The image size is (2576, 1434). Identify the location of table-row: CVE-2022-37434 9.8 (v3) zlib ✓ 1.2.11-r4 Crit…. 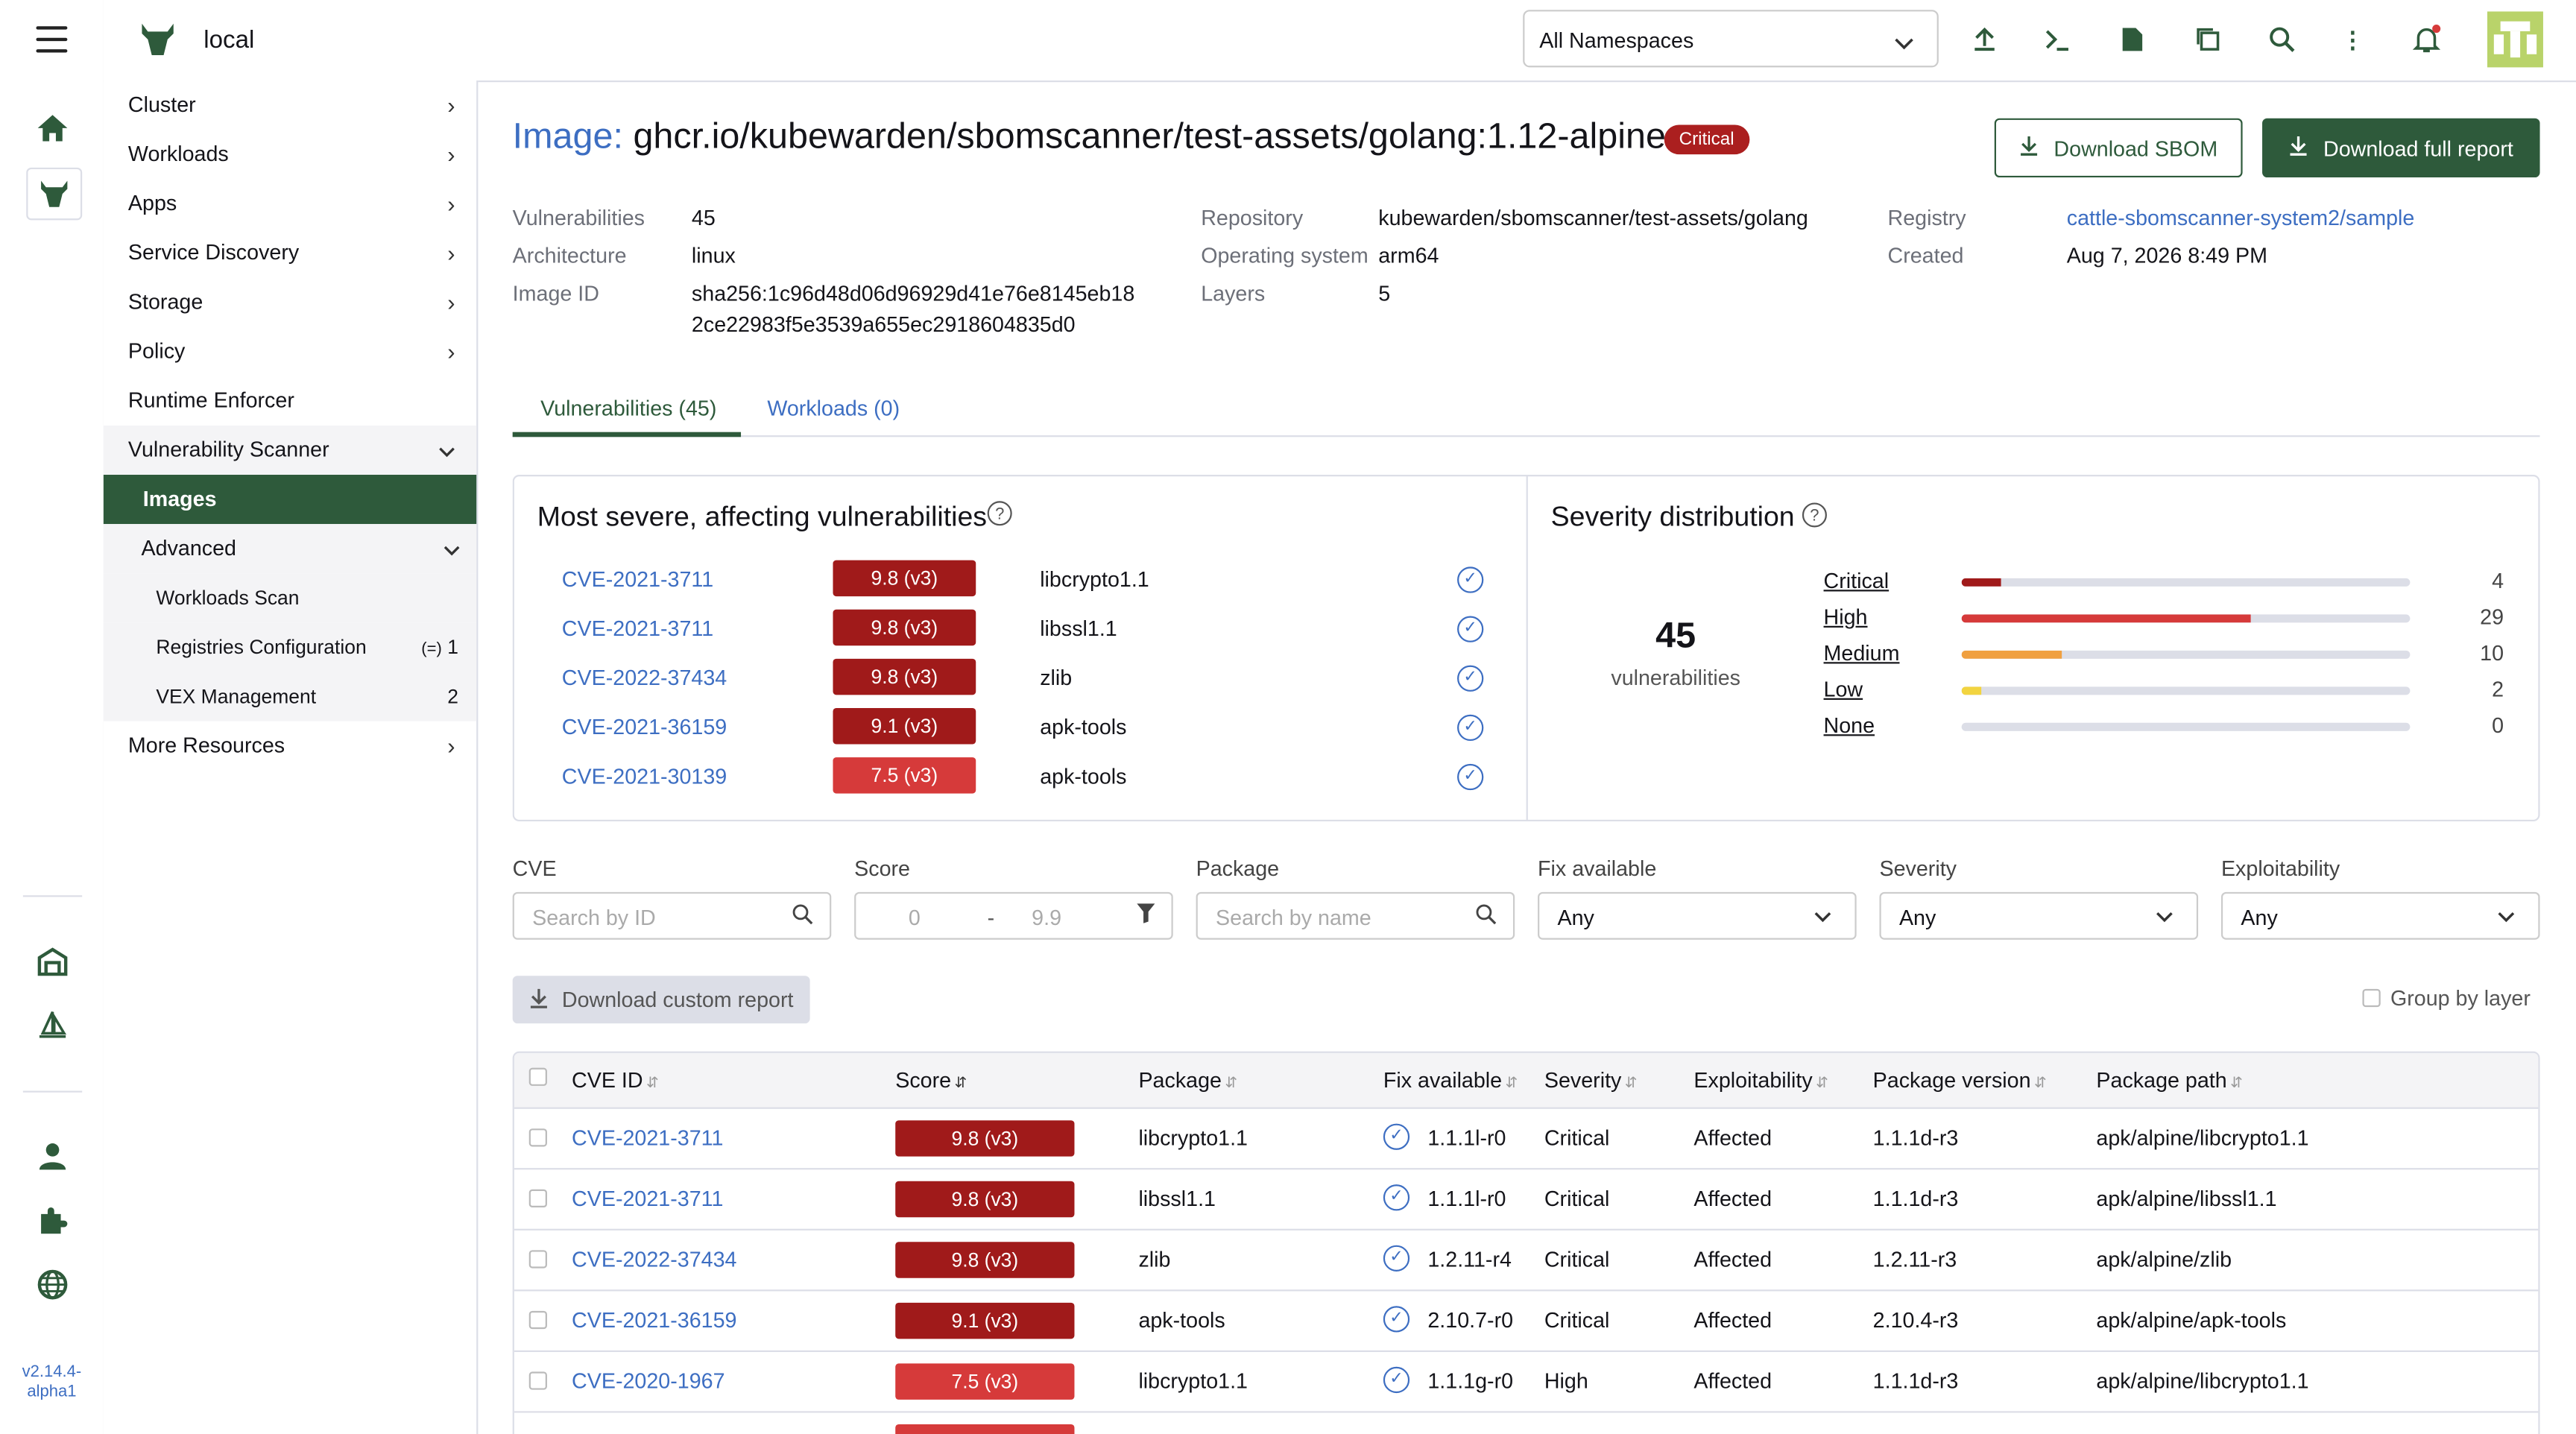
(1526, 1260).